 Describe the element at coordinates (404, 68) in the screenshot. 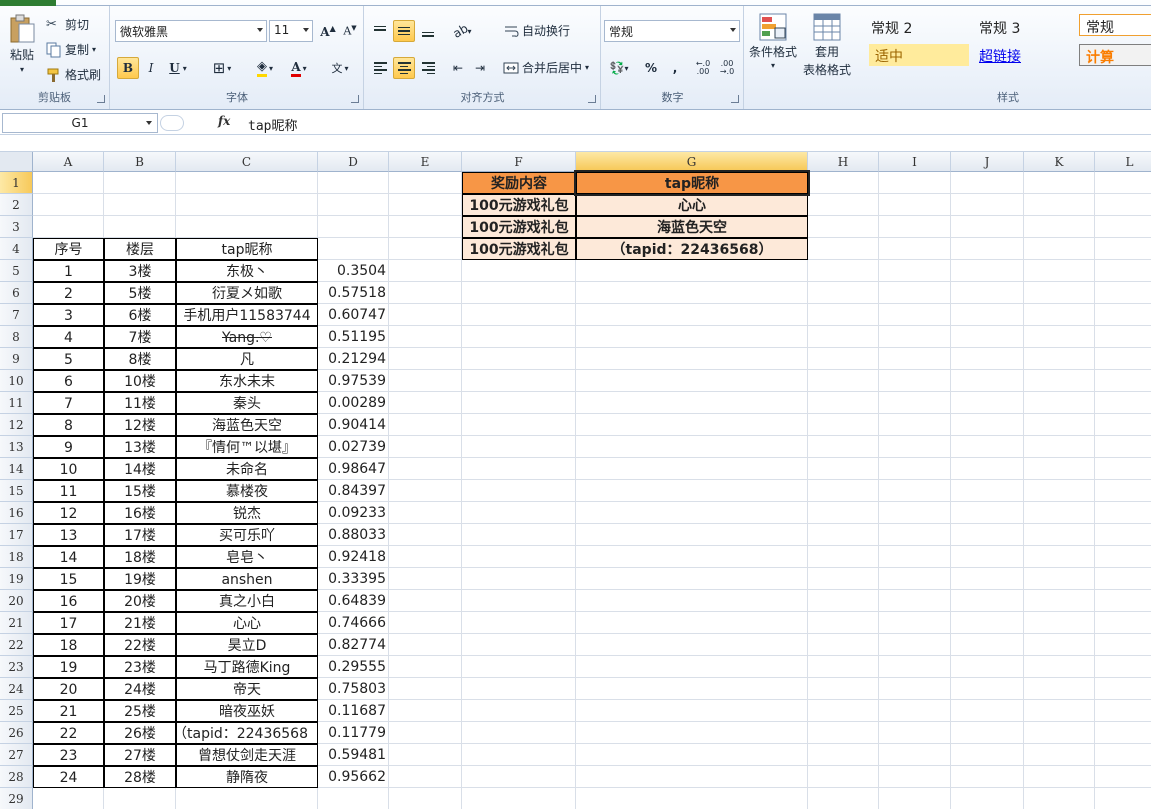

I see `align-center-button` at that location.